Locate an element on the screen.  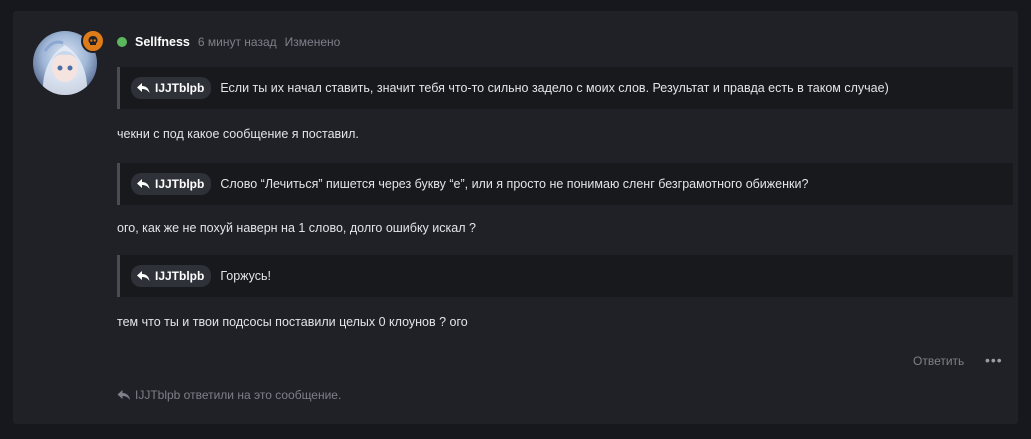
replies-note: IJJTblpb ответили на это сообщение. is located at coordinates (229, 395).